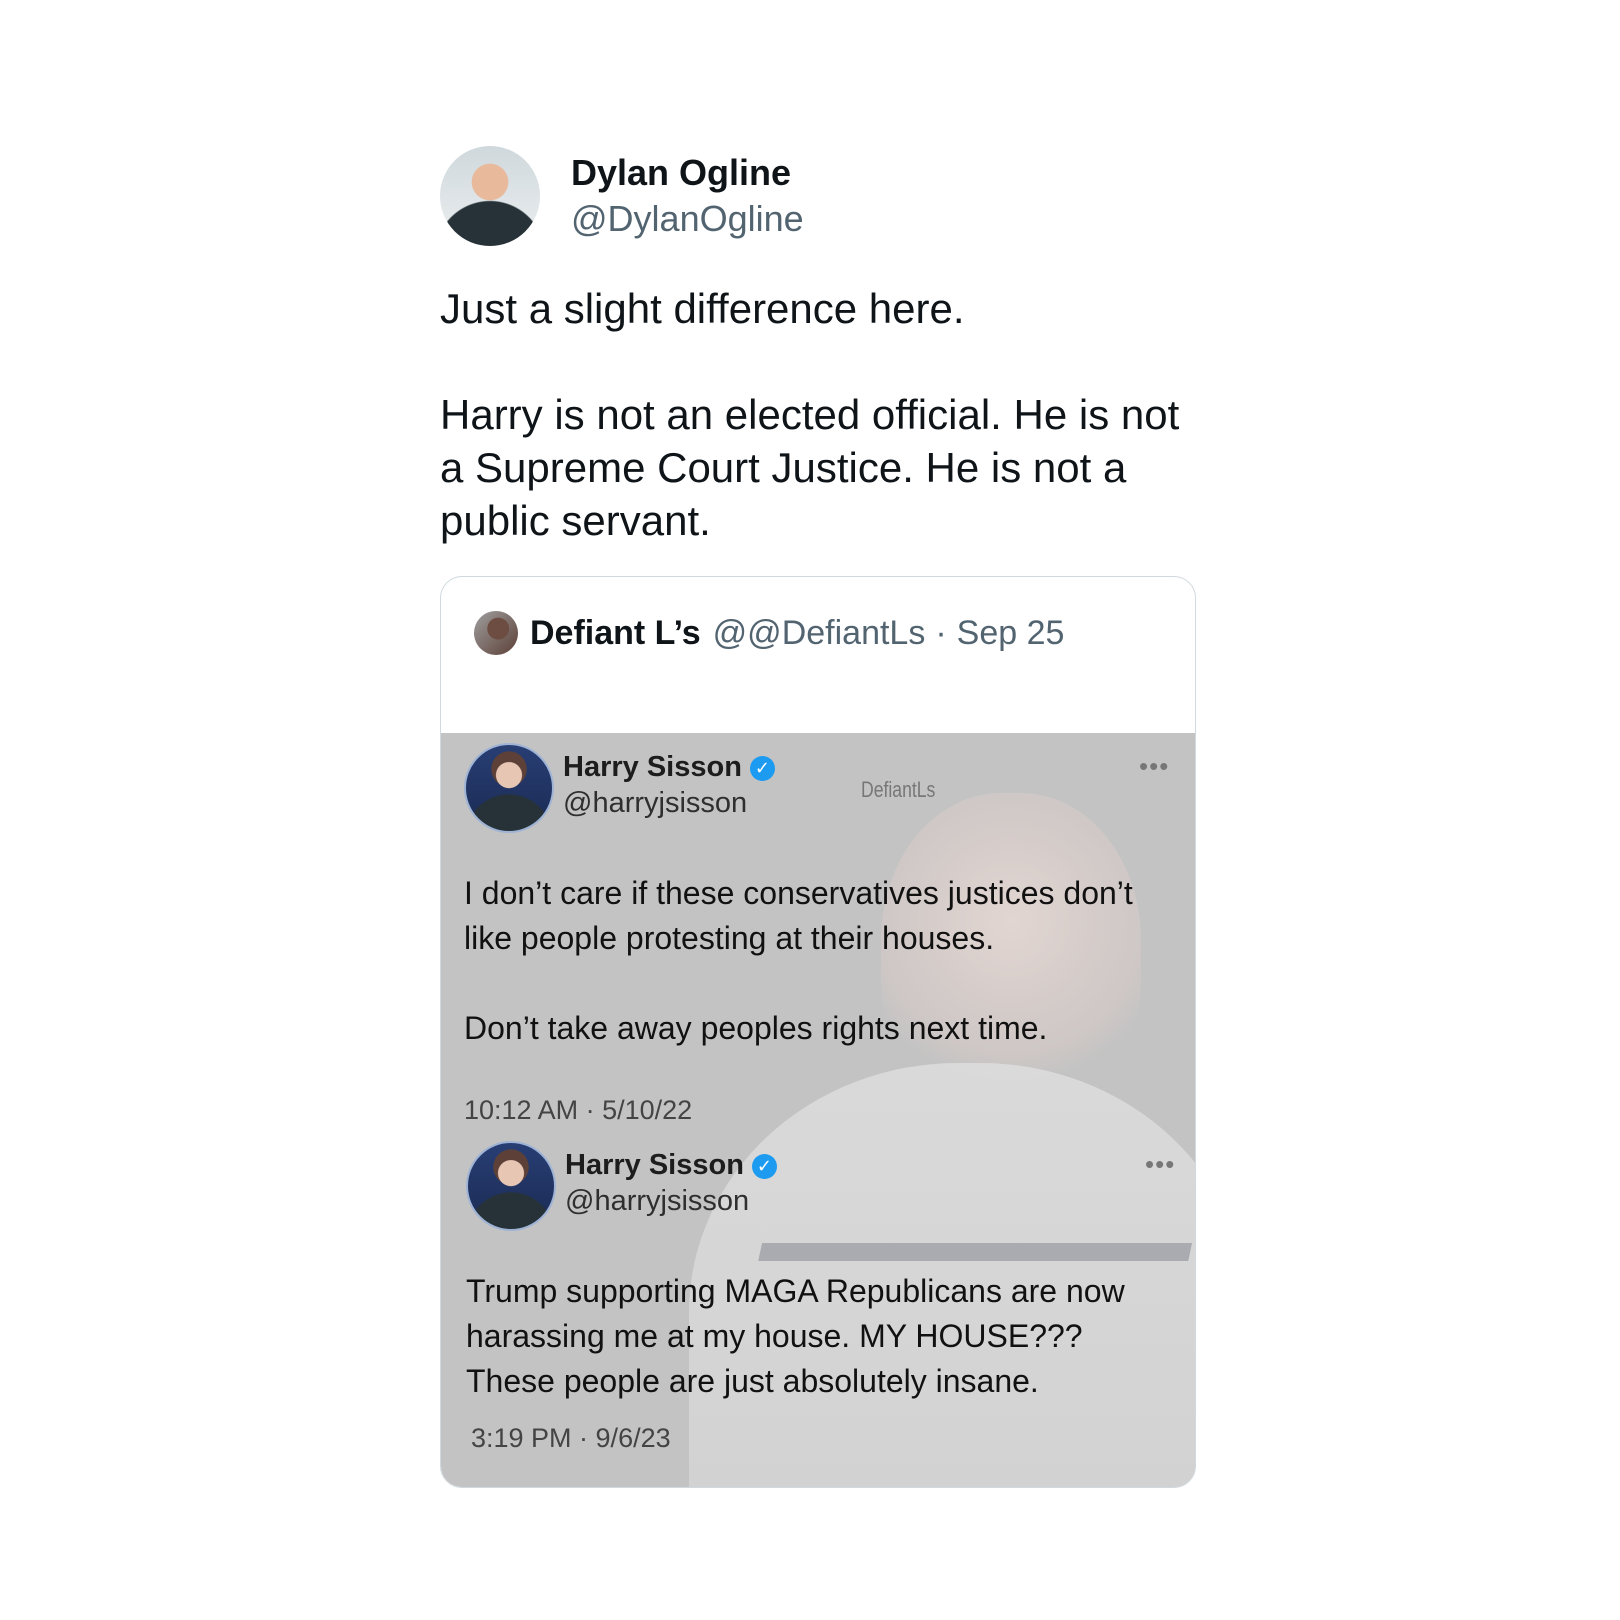 This screenshot has height=1620, width=1620. What do you see at coordinates (511, 1186) in the screenshot?
I see `embedded-tweet-2-avatar` at bounding box center [511, 1186].